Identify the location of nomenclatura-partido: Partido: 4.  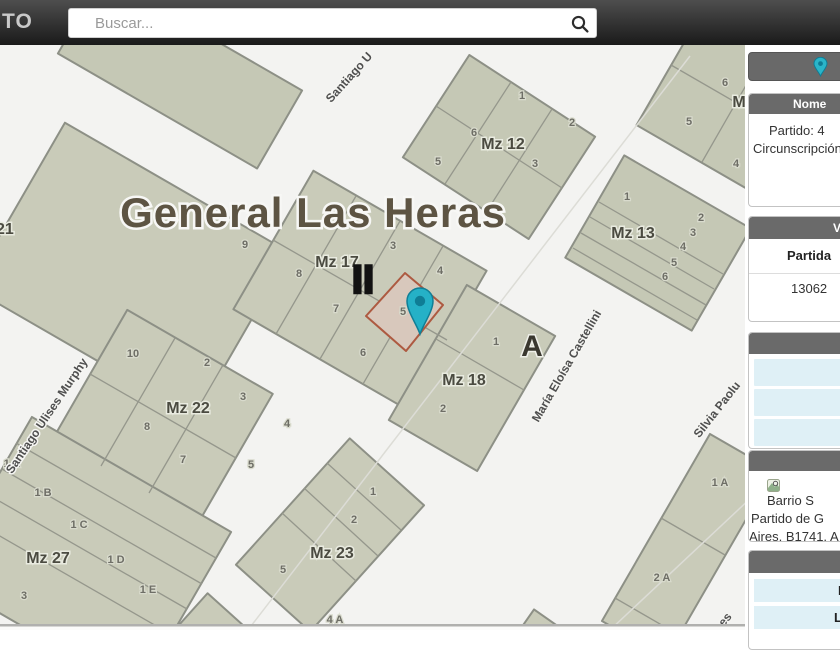
(797, 130).